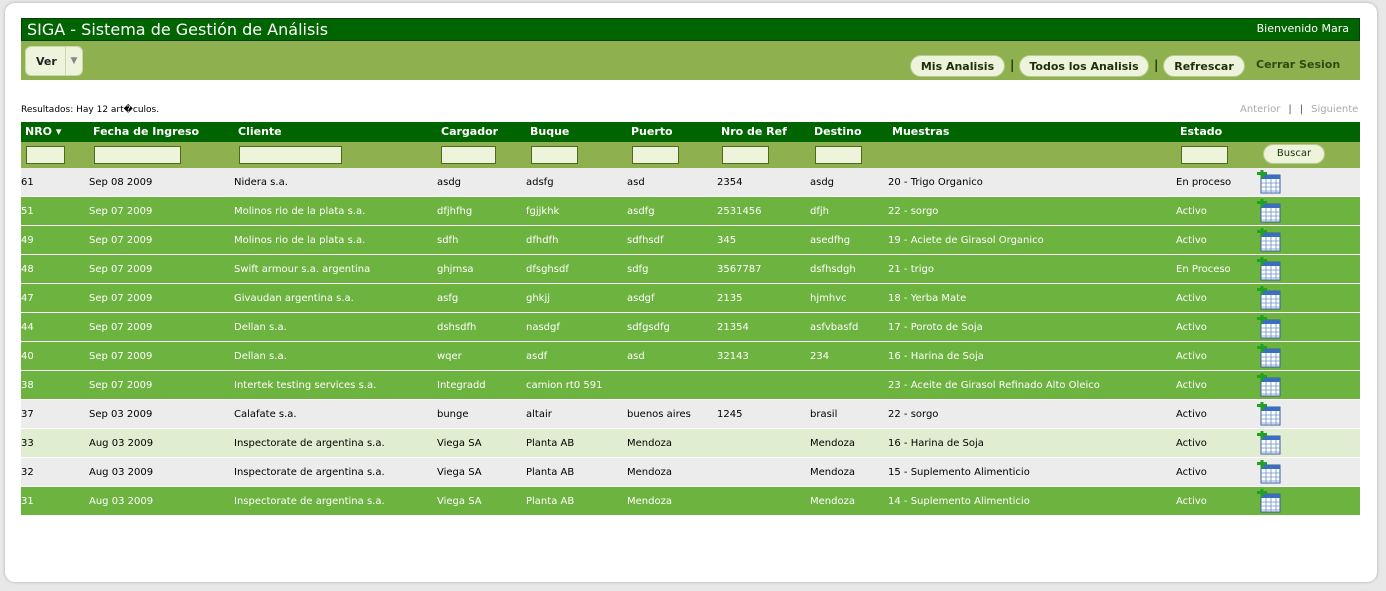 This screenshot has height=591, width=1386. What do you see at coordinates (1201, 131) in the screenshot?
I see `col-estado-header: Estado` at bounding box center [1201, 131].